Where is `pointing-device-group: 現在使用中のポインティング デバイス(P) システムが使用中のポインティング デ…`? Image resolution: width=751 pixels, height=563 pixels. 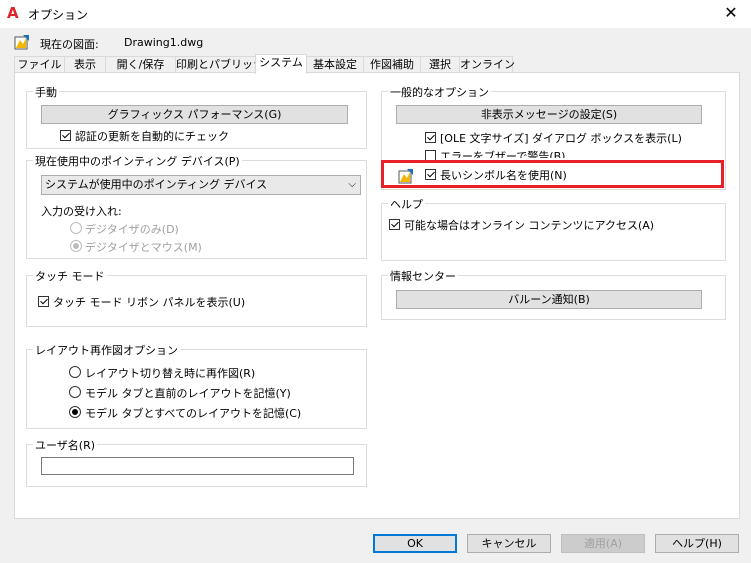
pointing-device-group: 現在使用中のポインティング デバイス(P) システムが使用中のポインティング デ… is located at coordinates (196, 206).